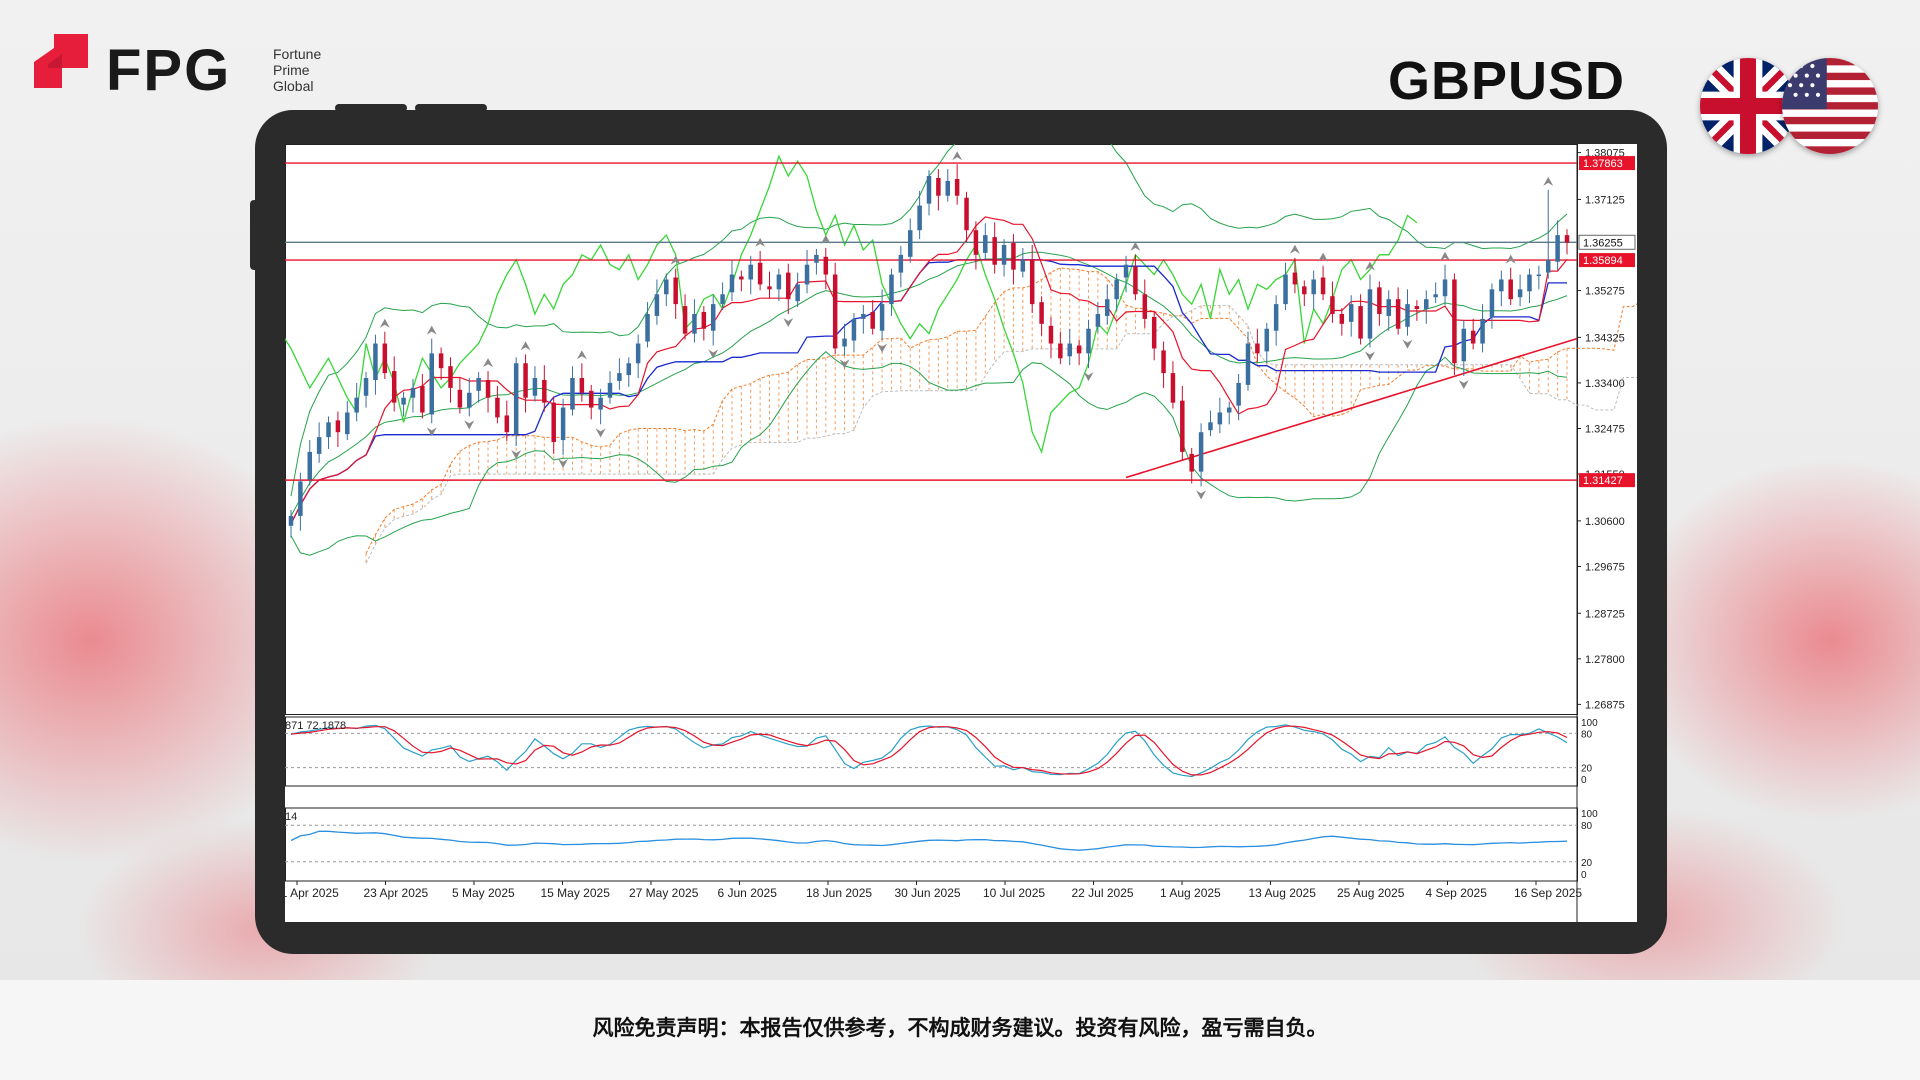  Describe the element at coordinates (1014, 893) in the screenshot. I see `date-tick-label: 10 Jul 2025` at that location.